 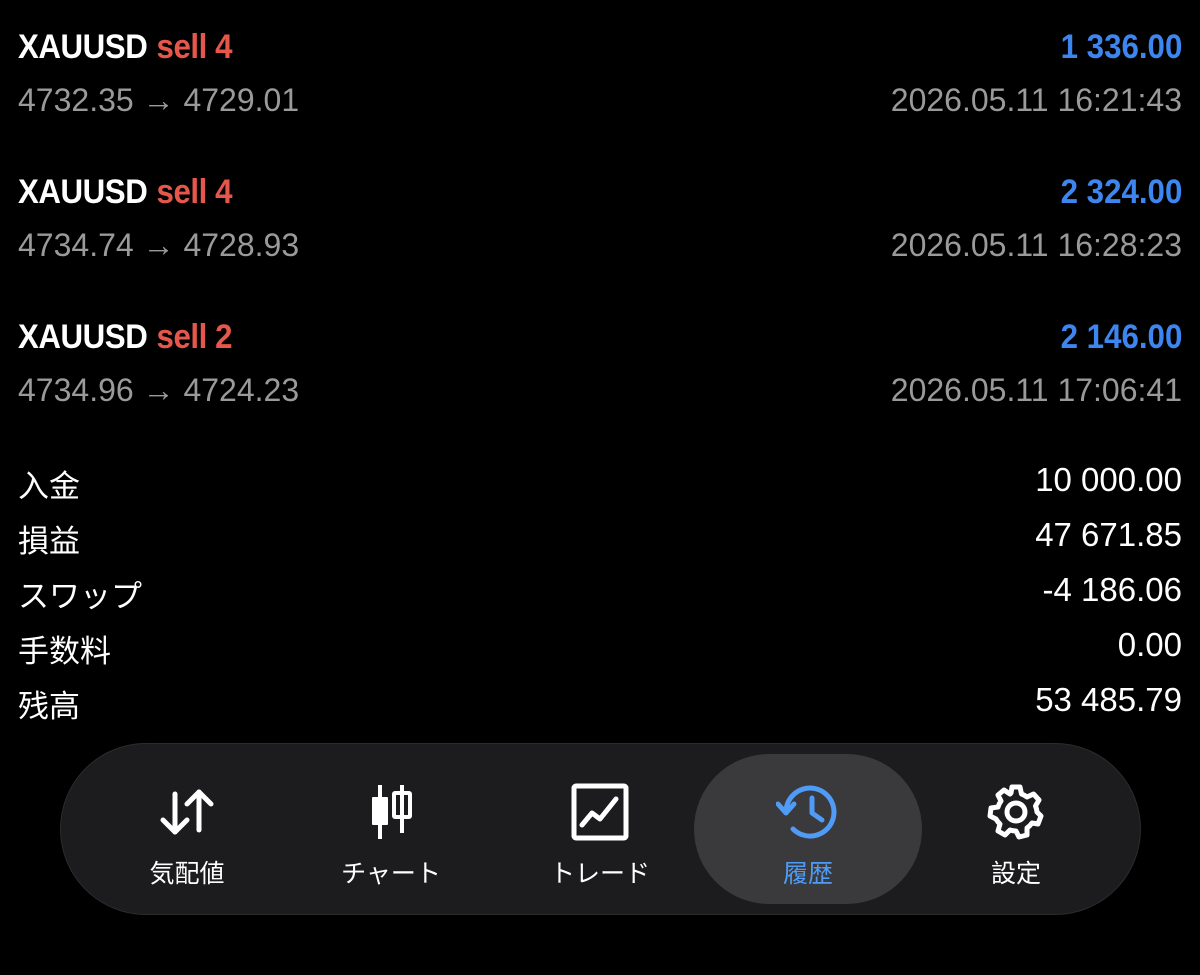 I want to click on tab-history: 履歴, so click(x=808, y=829).